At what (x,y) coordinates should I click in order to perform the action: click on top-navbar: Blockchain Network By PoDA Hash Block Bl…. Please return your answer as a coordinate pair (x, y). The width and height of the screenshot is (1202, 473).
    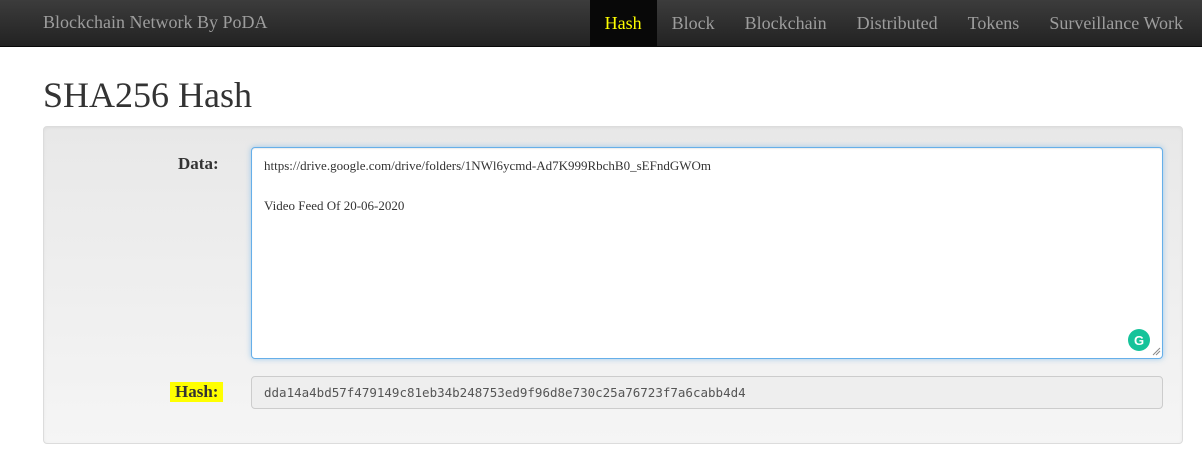
    Looking at the image, I should click on (601, 23).